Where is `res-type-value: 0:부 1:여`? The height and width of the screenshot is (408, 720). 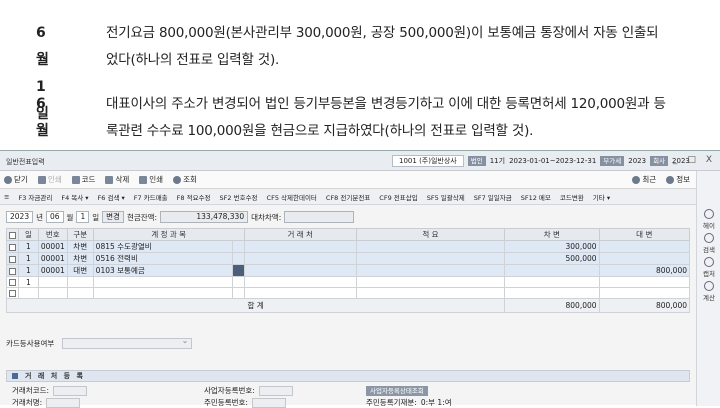 res-type-value: 0:부 1:여 is located at coordinates (436, 402).